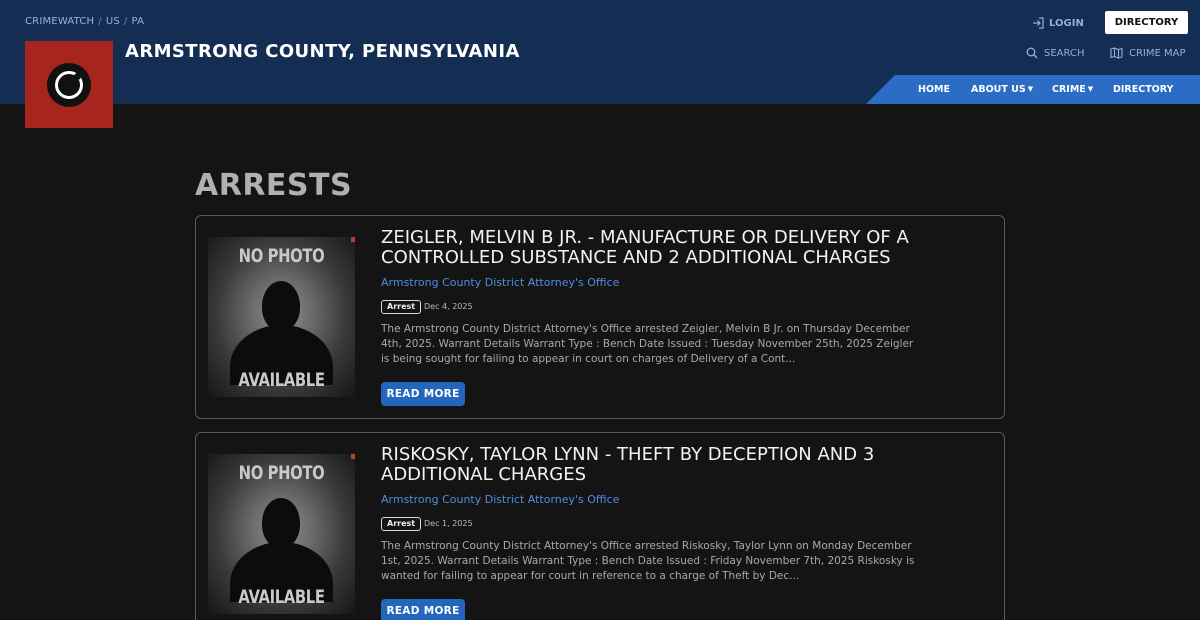 This screenshot has width=1200, height=620. What do you see at coordinates (448, 523) in the screenshot?
I see `post-date: Dec 1, 2025` at bounding box center [448, 523].